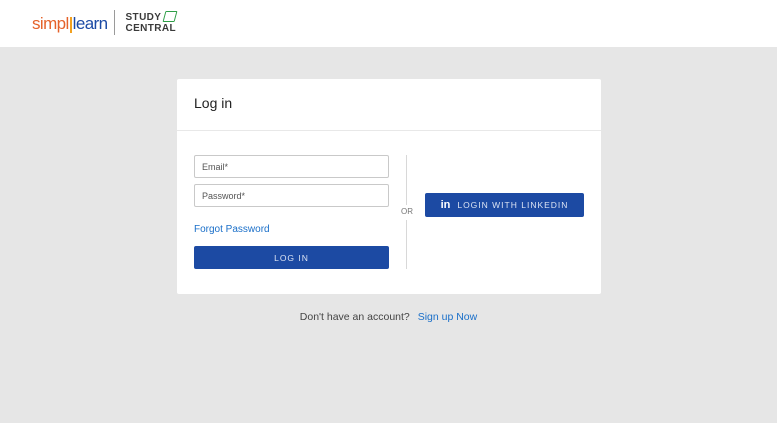 This screenshot has width=777, height=423. I want to click on logo-learn-text: learn, so click(90, 23).